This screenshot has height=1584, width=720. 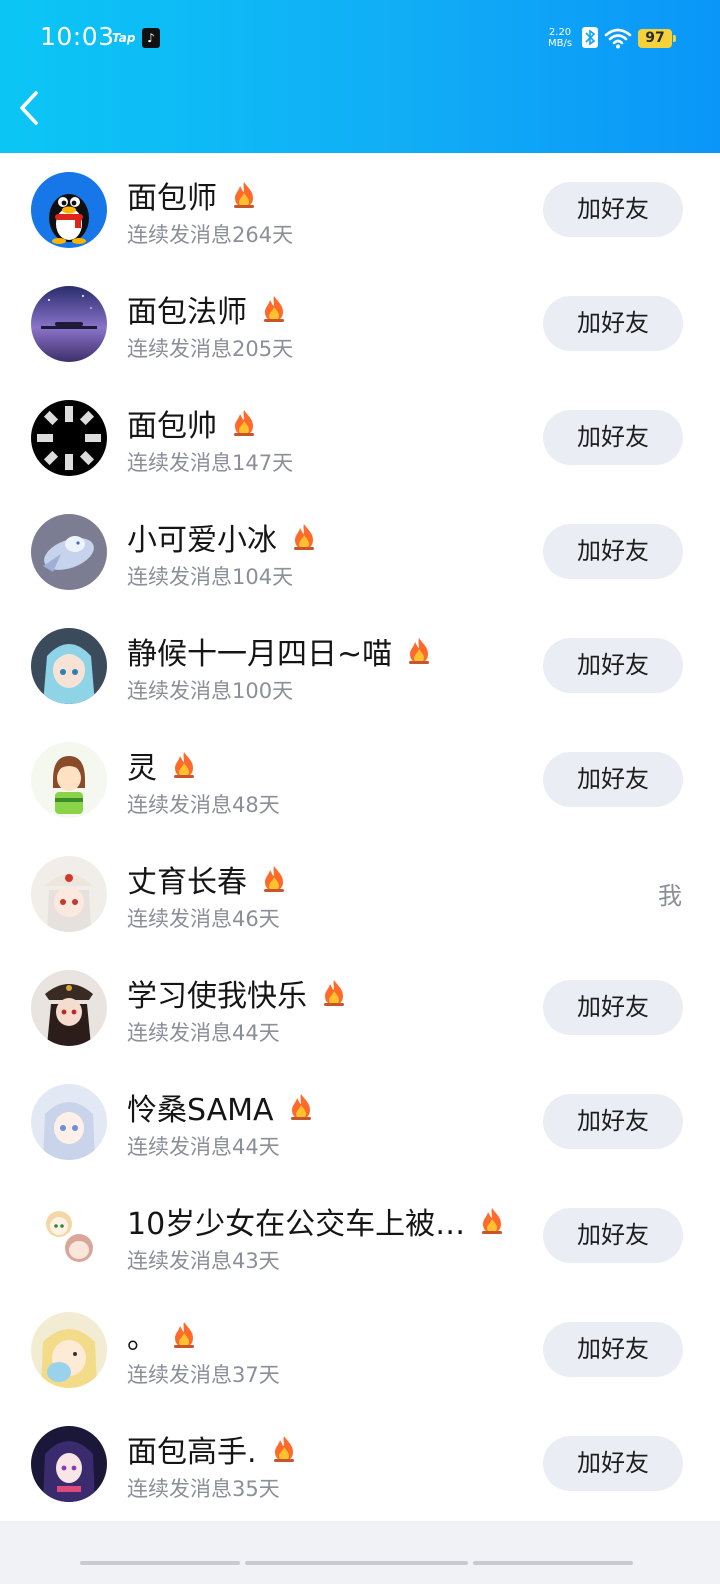 I want to click on network-speed: 2.20 MB/s, so click(x=560, y=38).